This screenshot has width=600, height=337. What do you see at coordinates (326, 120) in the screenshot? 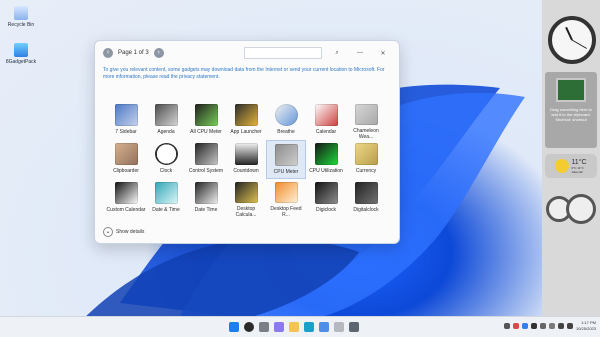
I see `gadget-tile: Calendar` at bounding box center [326, 120].